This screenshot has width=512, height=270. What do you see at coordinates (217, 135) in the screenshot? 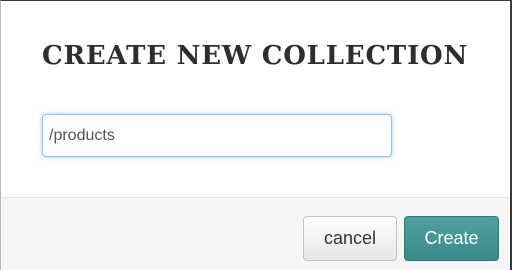
I see `collection-name-input` at bounding box center [217, 135].